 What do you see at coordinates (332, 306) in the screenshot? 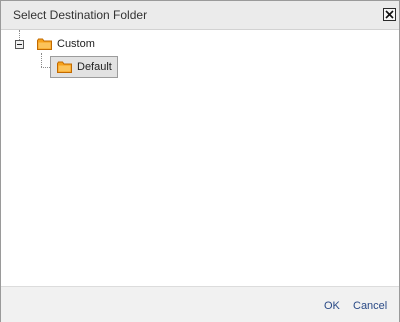
I see `ok-button: OK` at bounding box center [332, 306].